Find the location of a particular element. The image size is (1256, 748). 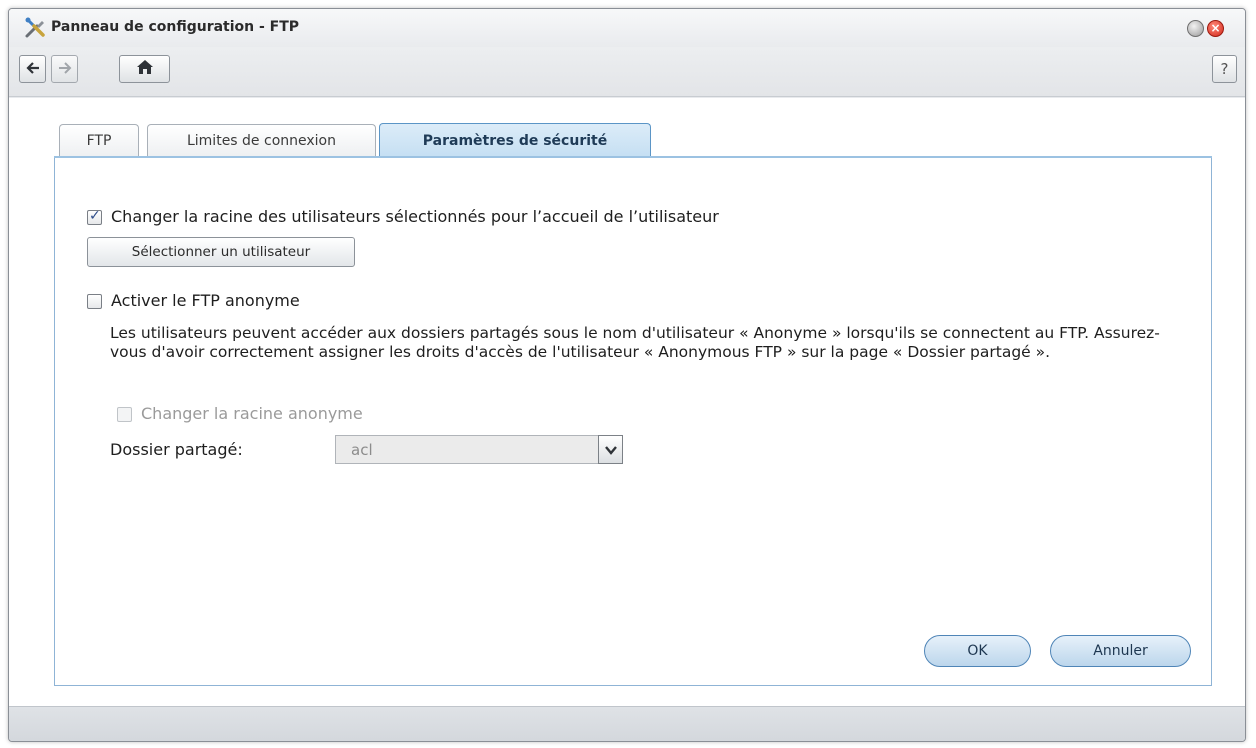

anonymous-ftp-label: Activer le FTP anonyme is located at coordinates (205, 300).